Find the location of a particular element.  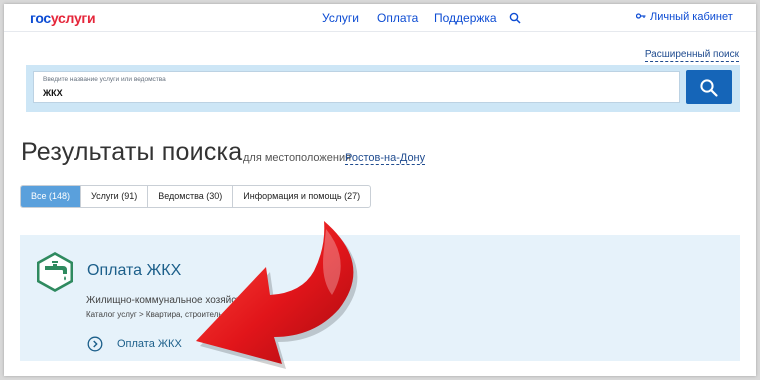

personal-account-link: Личный кабинет is located at coordinates (684, 17).